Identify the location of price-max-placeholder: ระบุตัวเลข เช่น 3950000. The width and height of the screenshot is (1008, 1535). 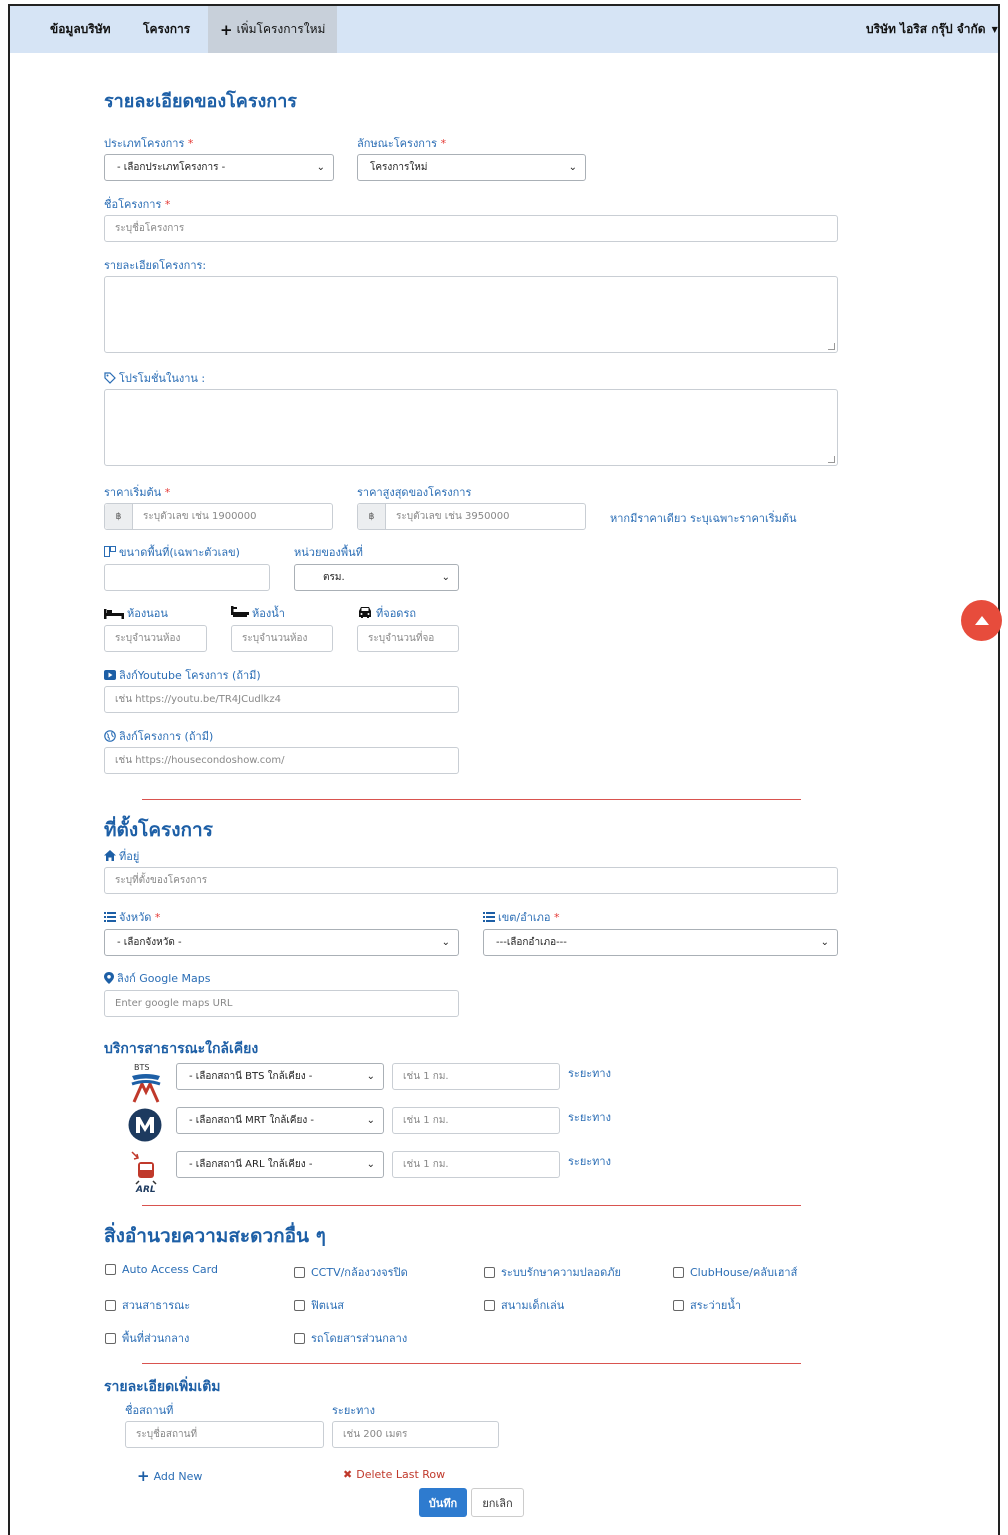
(453, 516).